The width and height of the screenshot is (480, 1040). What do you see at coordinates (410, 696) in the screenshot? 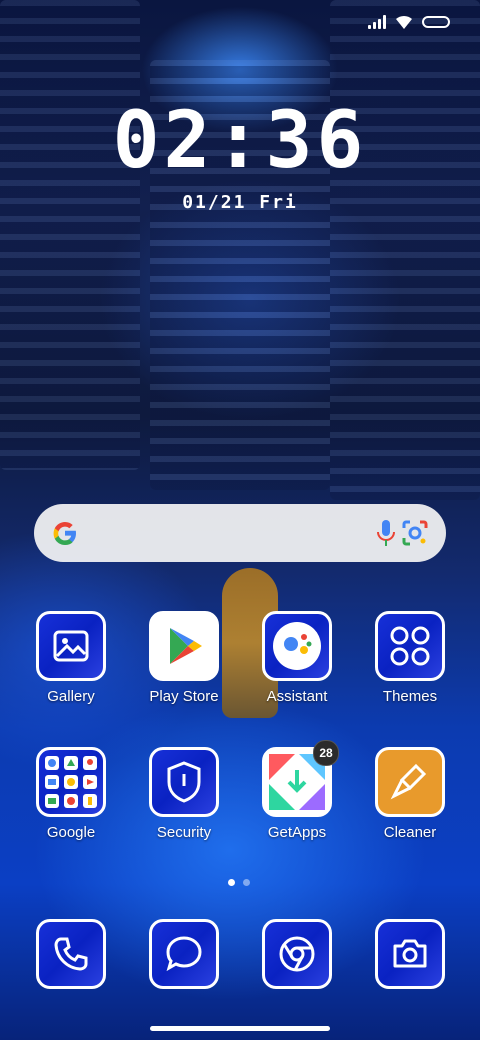
I see `app-label: Themes` at bounding box center [410, 696].